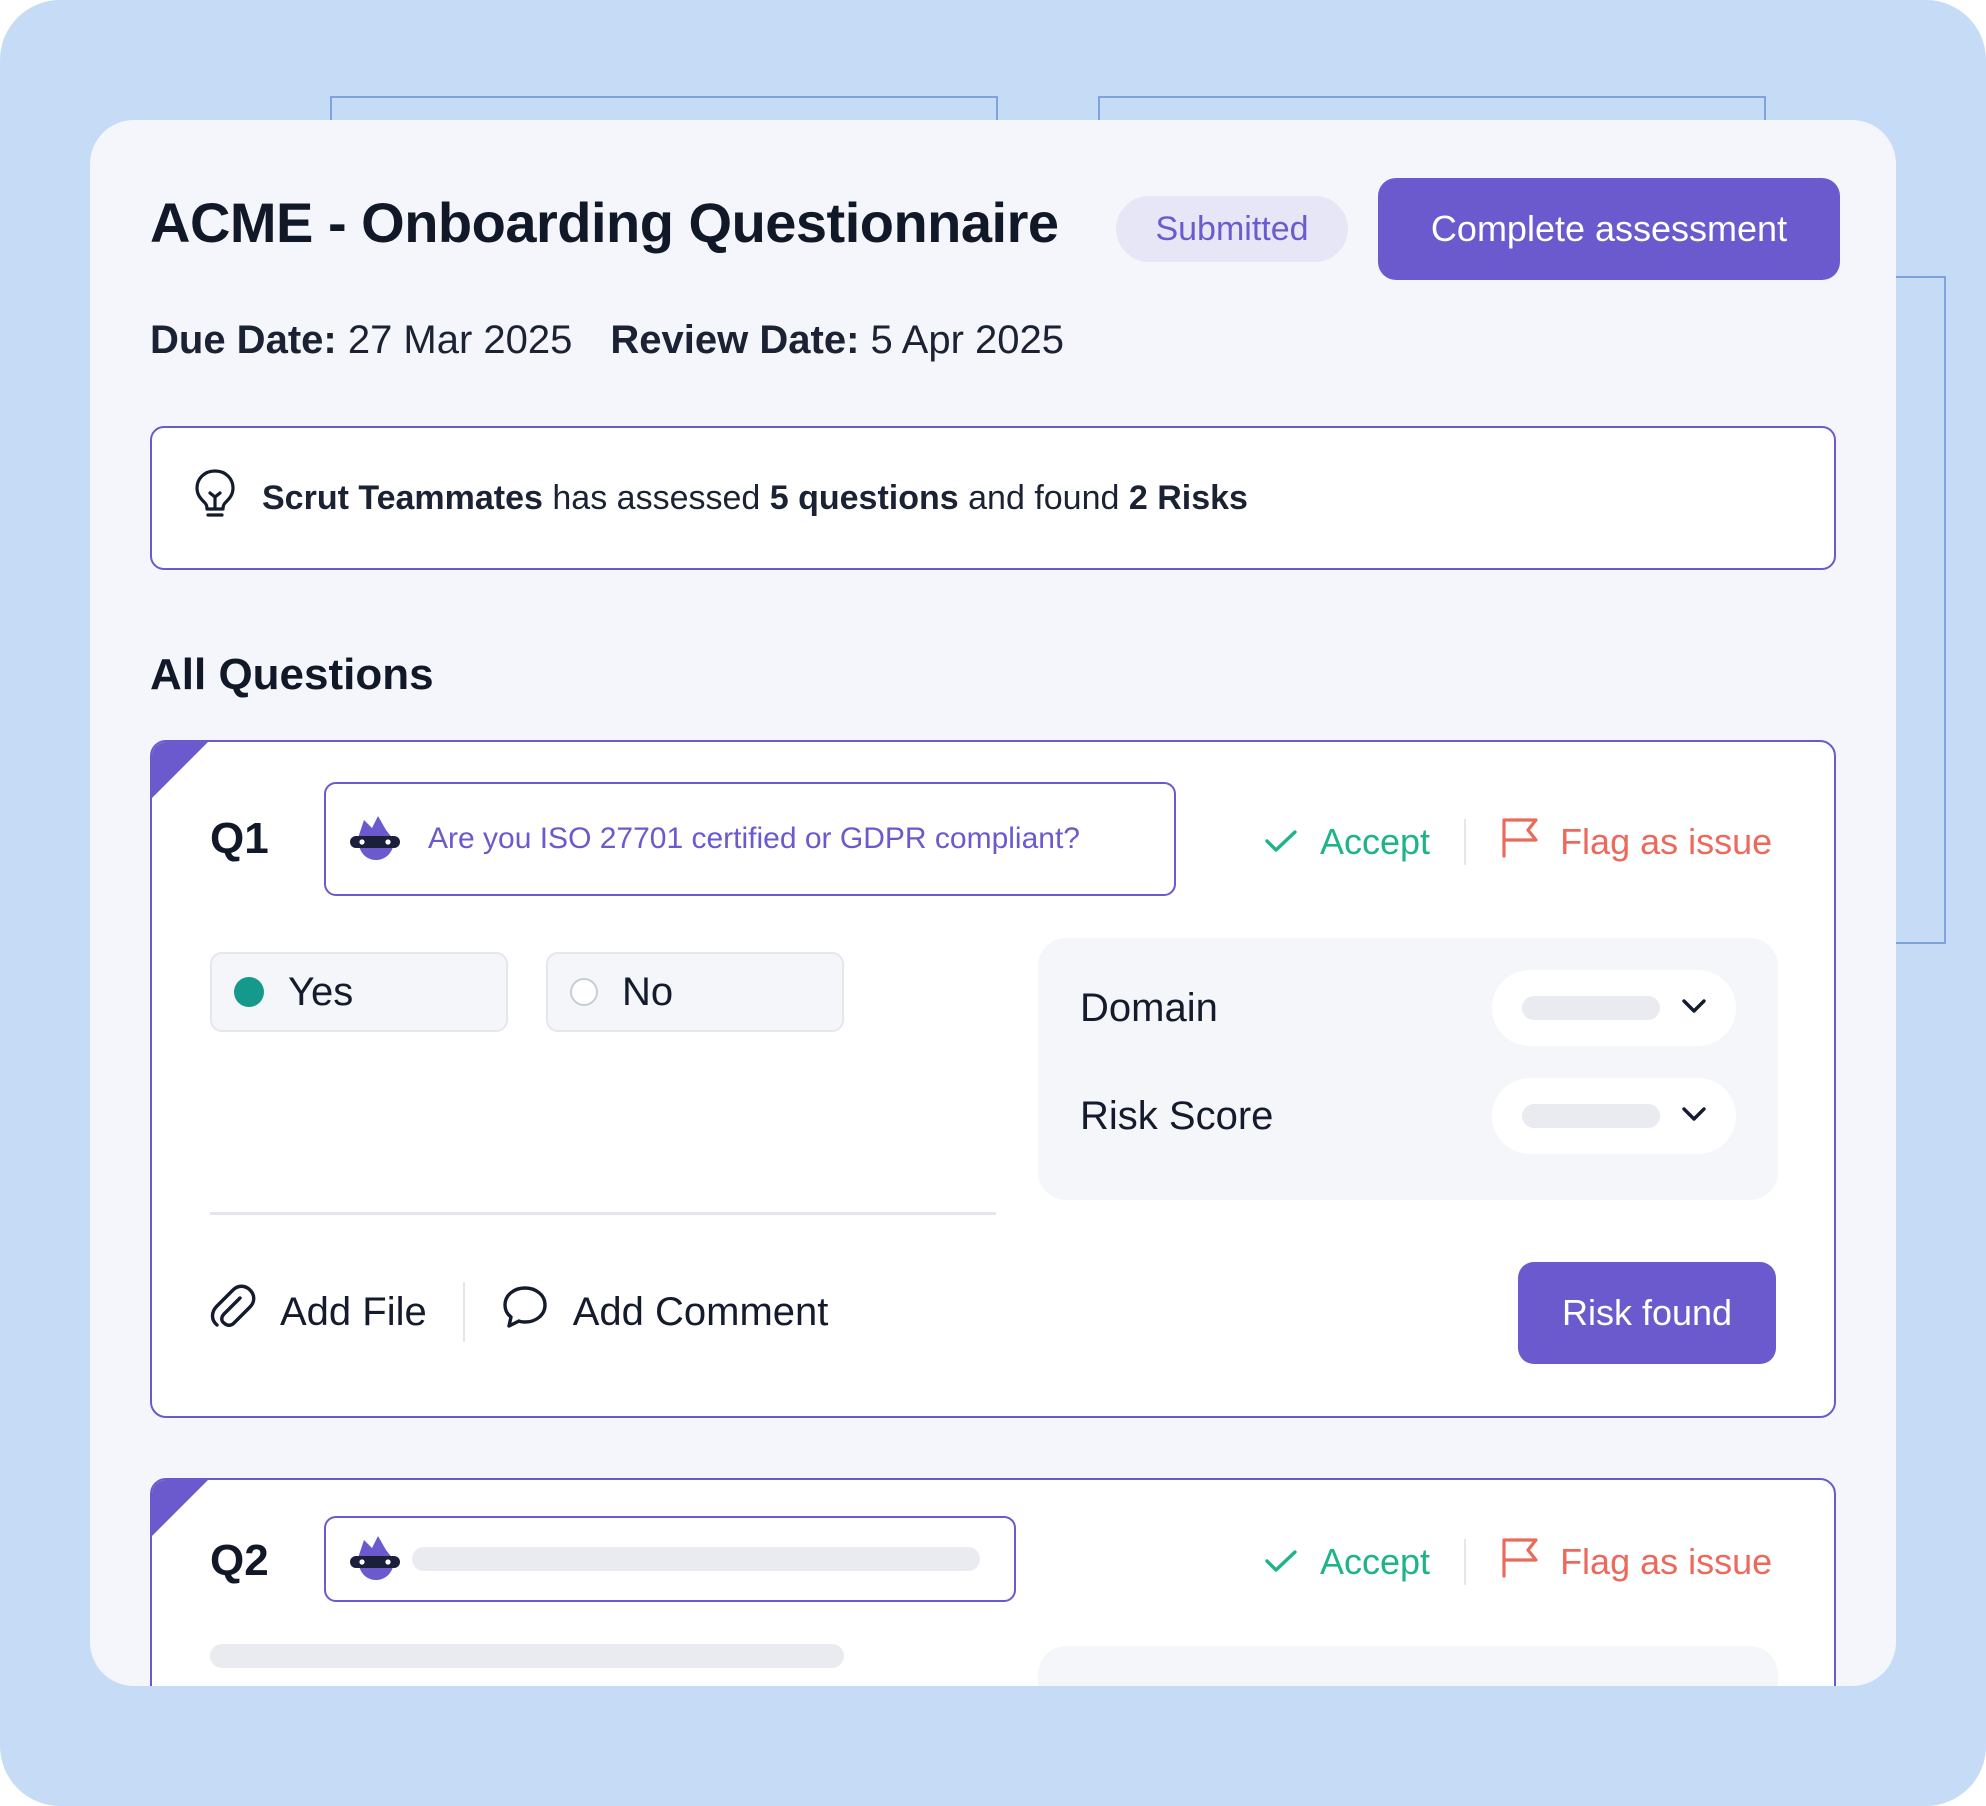  Describe the element at coordinates (656, 497) in the screenshot. I see `summary-text-part: has assessed` at that location.